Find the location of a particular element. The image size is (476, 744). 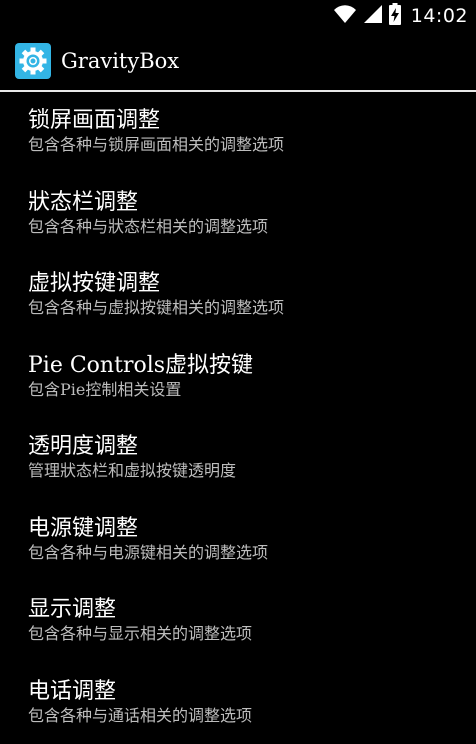

settings-item-lockscreen: 锁屏画面调整 包含各种与锁屏画面相关的调整选项 is located at coordinates (238, 133).